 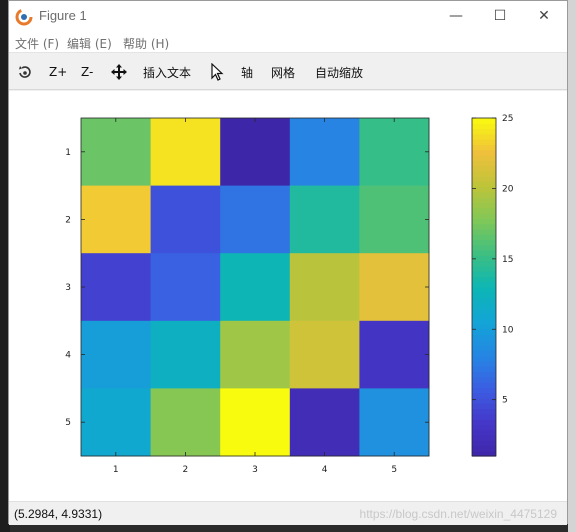 I want to click on grid-button: 网格, so click(x=283, y=72).